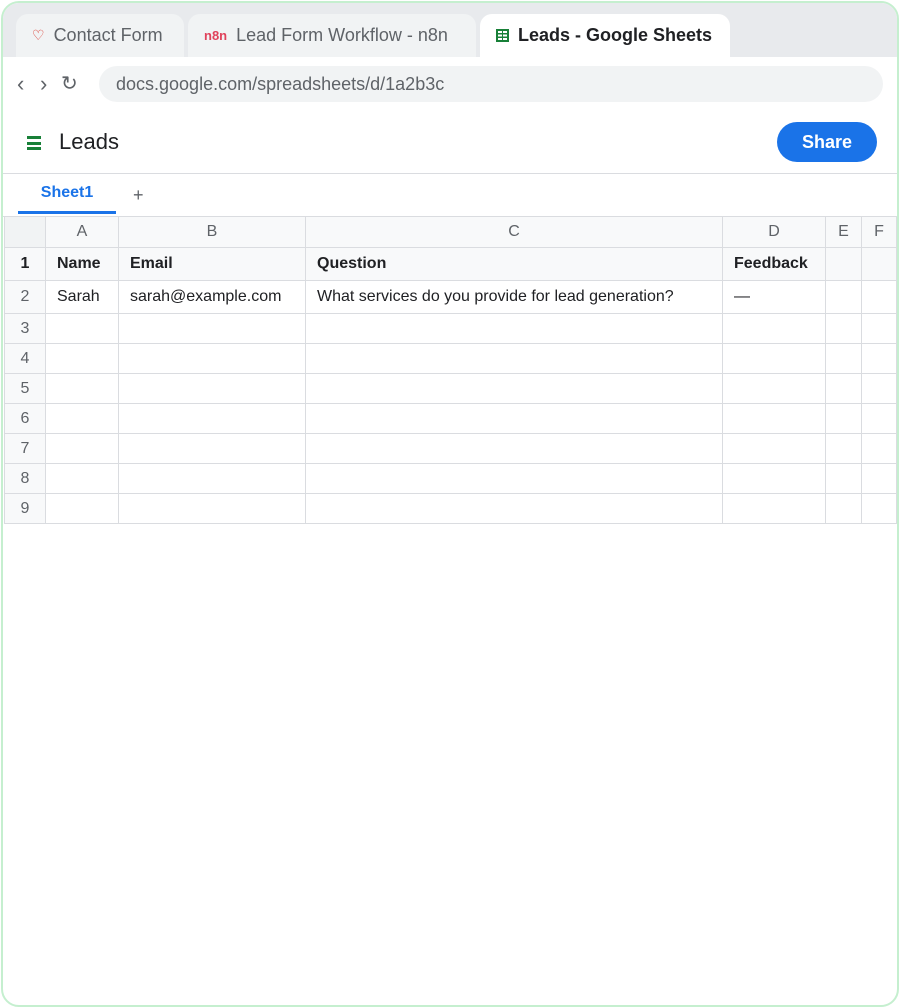 This screenshot has height=1008, width=900. Describe the element at coordinates (514, 232) in the screenshot. I see `column-header-c: C` at that location.